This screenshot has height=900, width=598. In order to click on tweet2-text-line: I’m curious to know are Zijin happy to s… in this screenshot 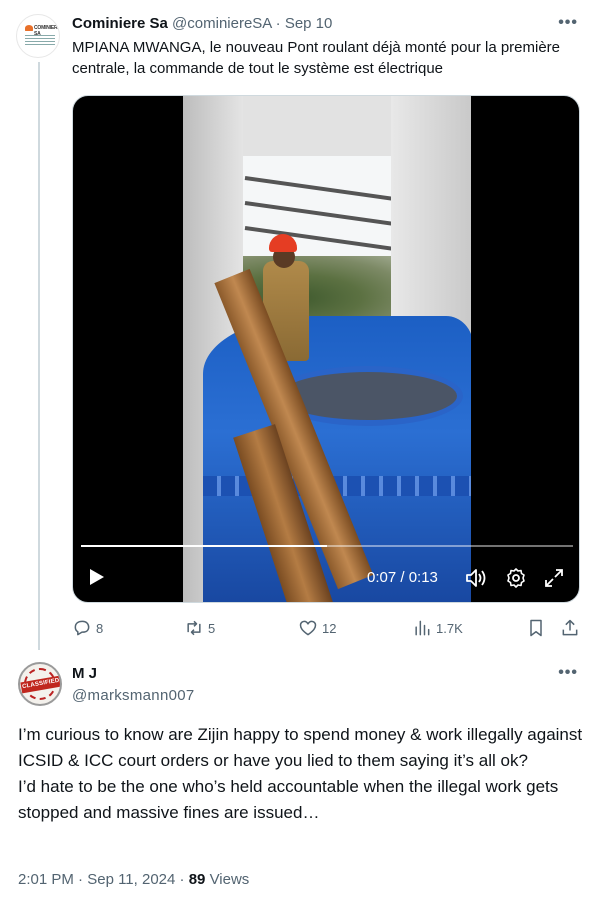, I will do `click(300, 747)`.